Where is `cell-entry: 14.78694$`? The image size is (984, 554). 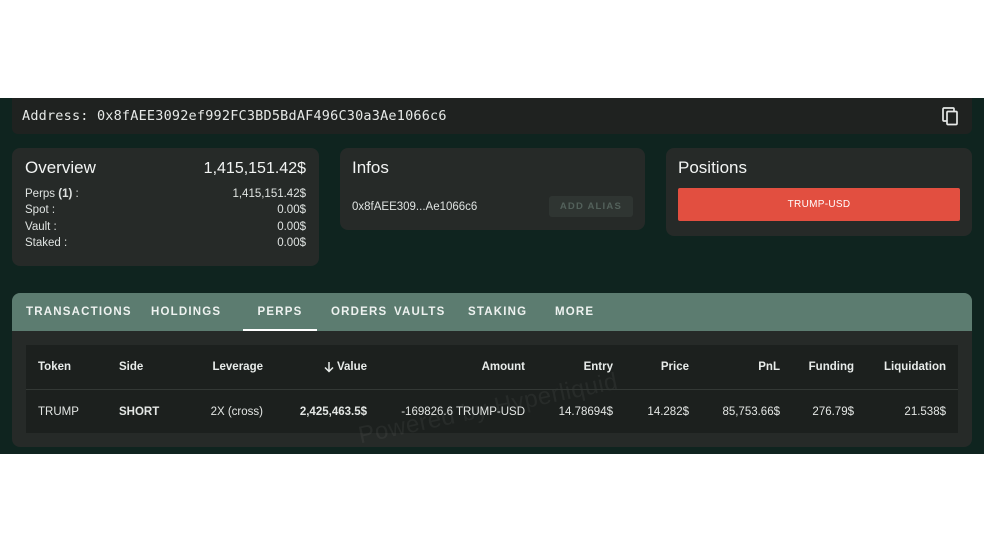 cell-entry: 14.78694$ is located at coordinates (585, 412).